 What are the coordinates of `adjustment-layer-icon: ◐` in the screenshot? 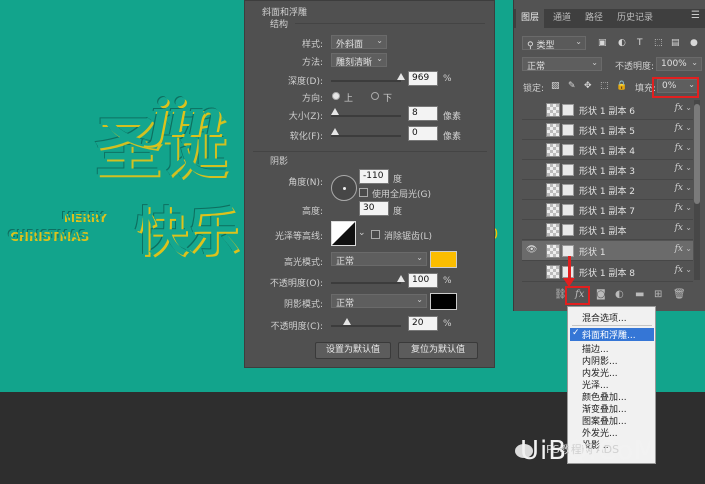 It's located at (619, 294).